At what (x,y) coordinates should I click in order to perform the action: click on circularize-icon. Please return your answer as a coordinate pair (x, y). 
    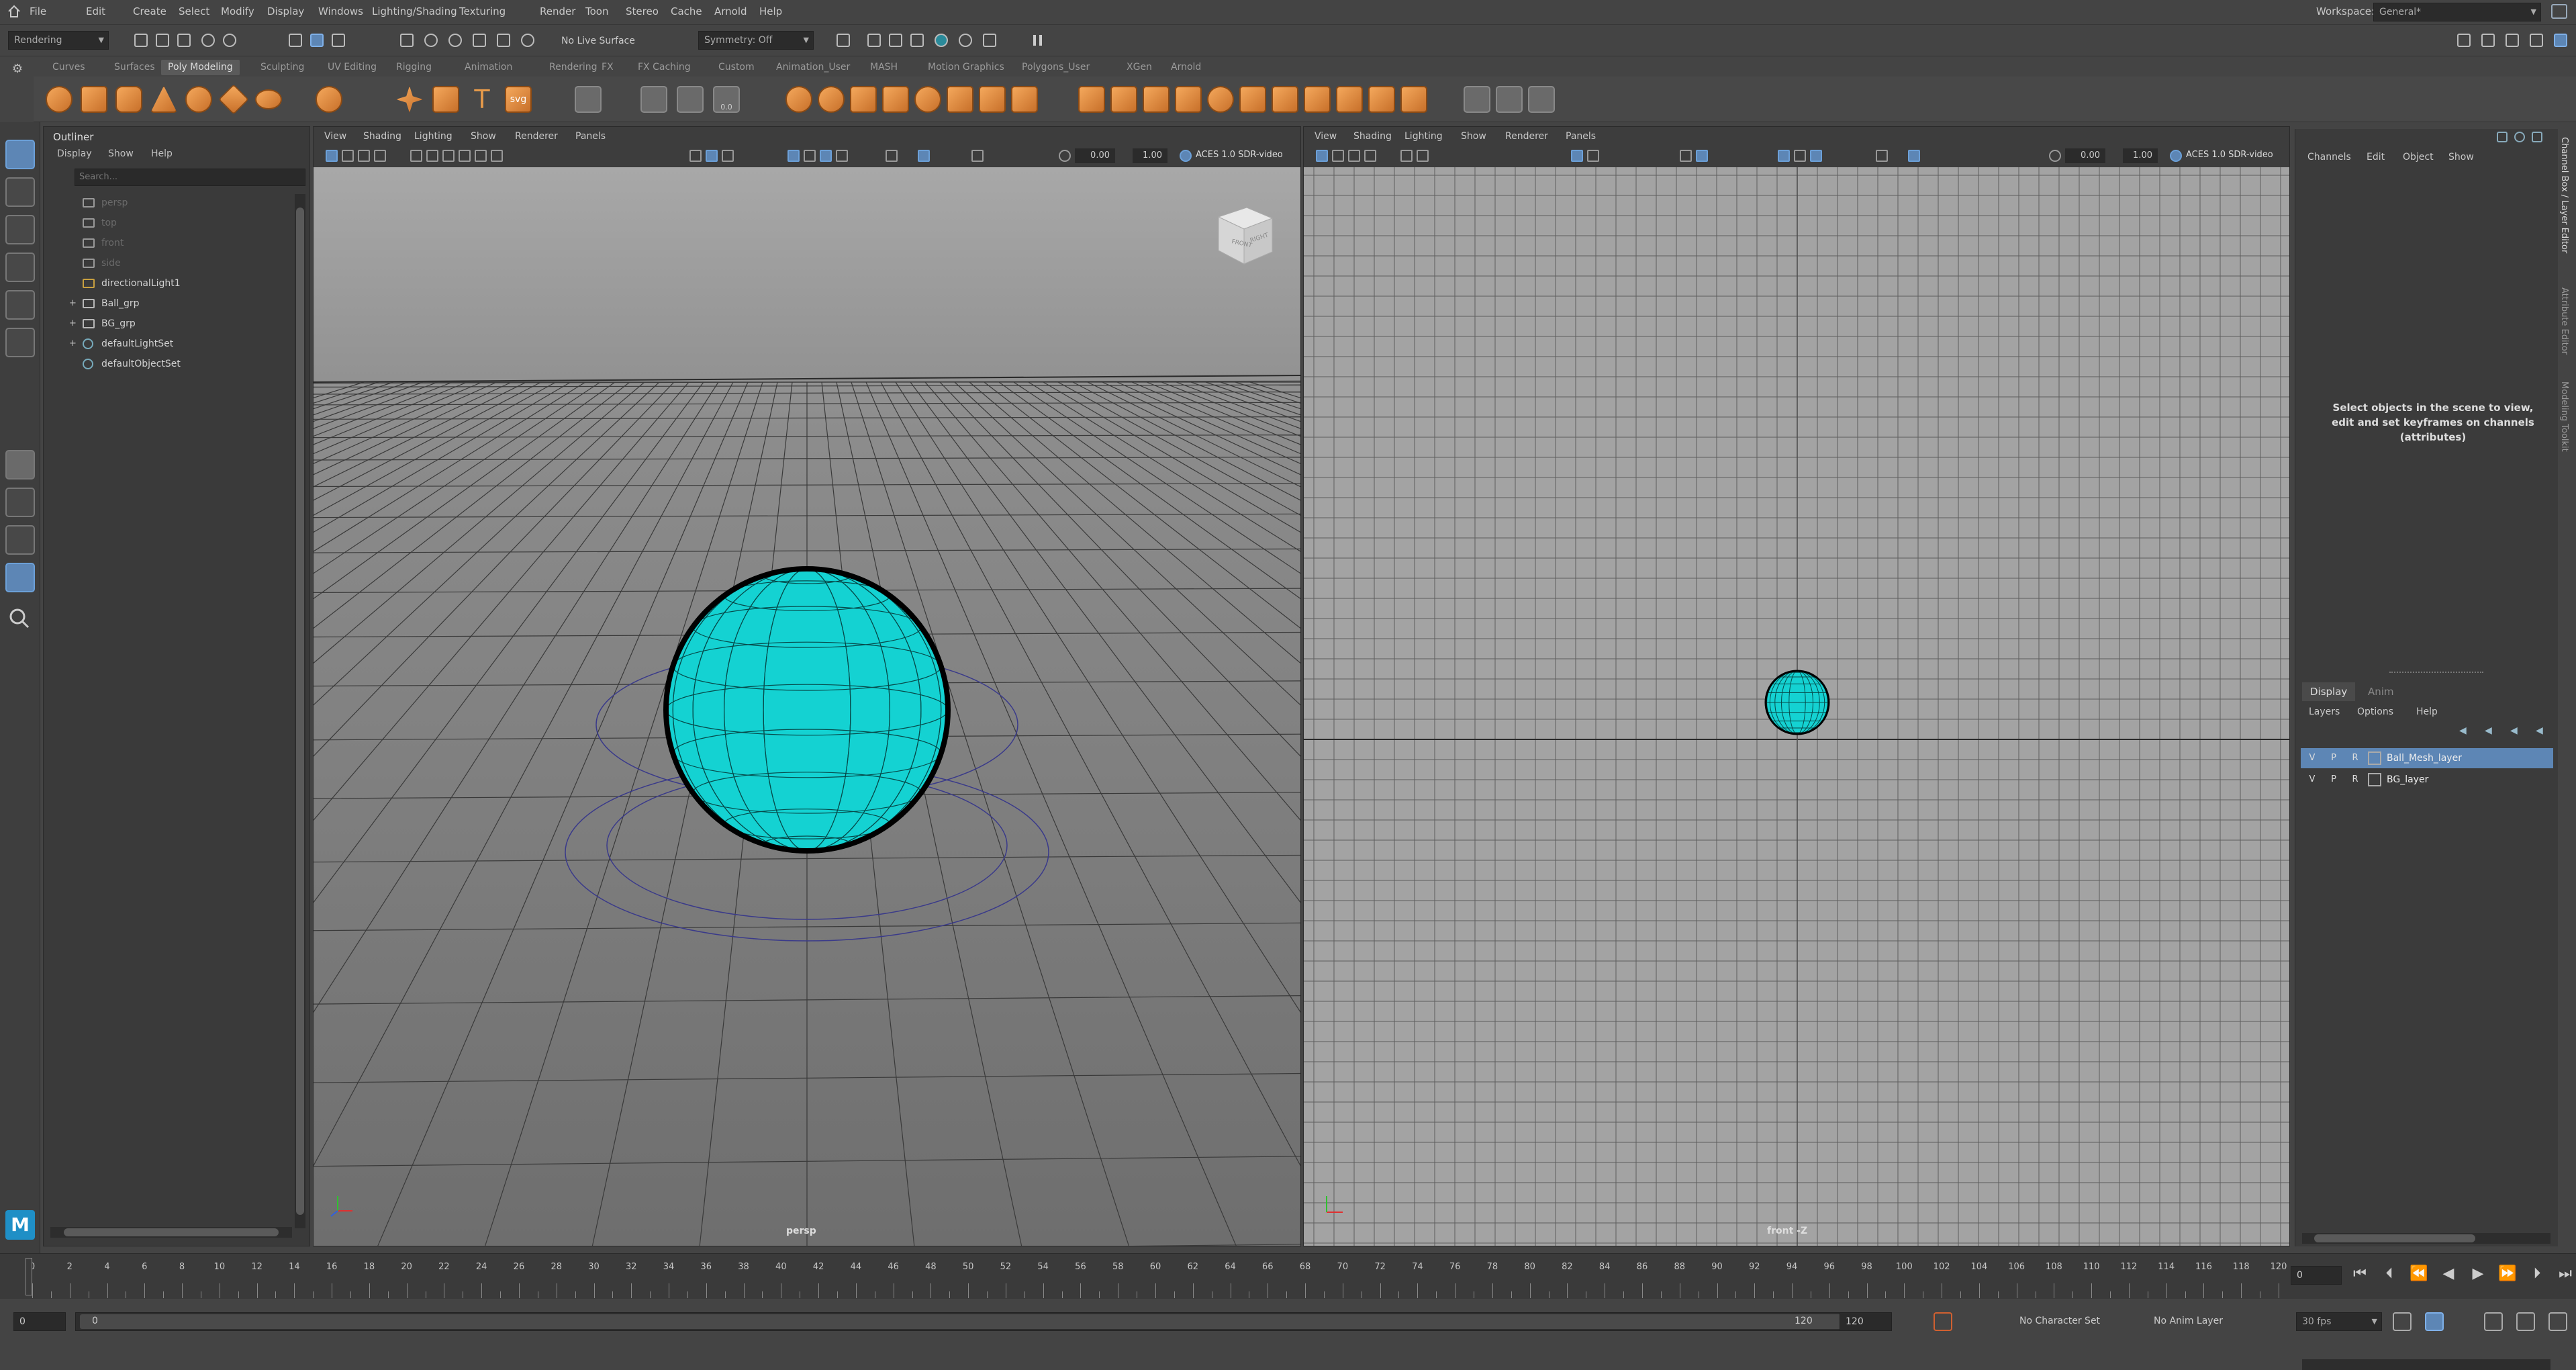
    Looking at the image, I should click on (1349, 99).